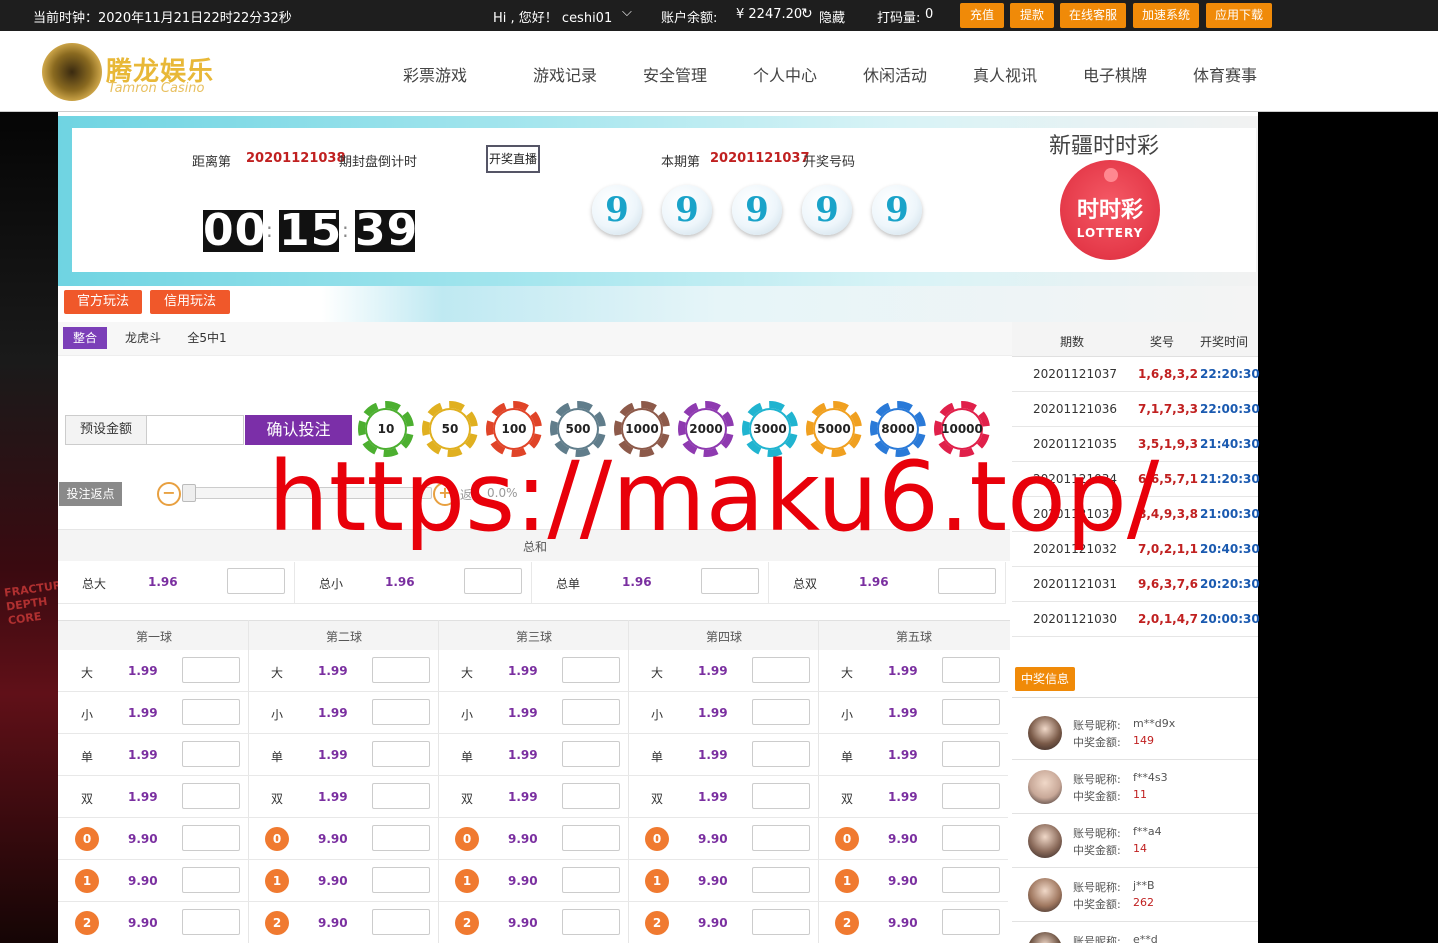 The width and height of the screenshot is (1438, 943). I want to click on accelerate-button: 加速系统, so click(1166, 15).